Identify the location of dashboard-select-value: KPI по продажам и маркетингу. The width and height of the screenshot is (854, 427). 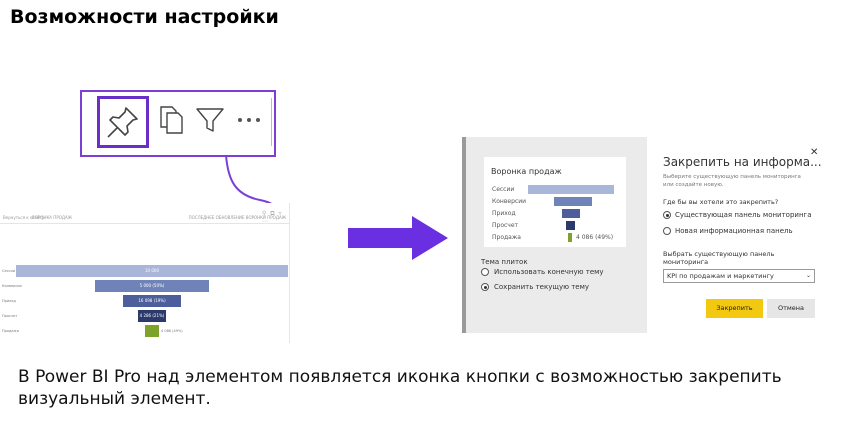
(720, 276).